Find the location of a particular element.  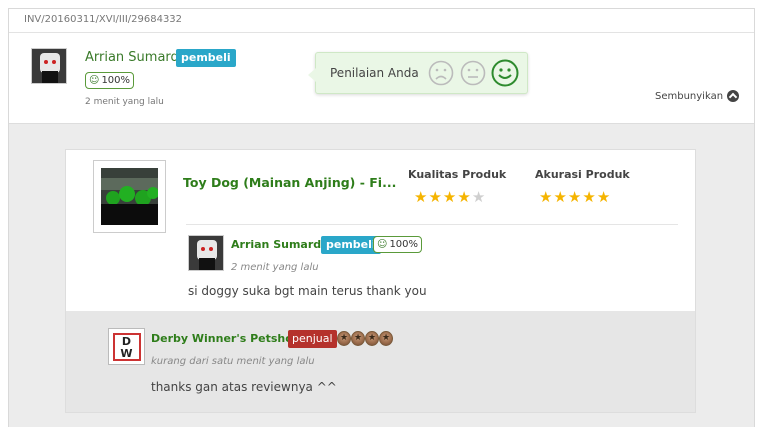

buyer-role-badge: pembeli is located at coordinates (206, 58).